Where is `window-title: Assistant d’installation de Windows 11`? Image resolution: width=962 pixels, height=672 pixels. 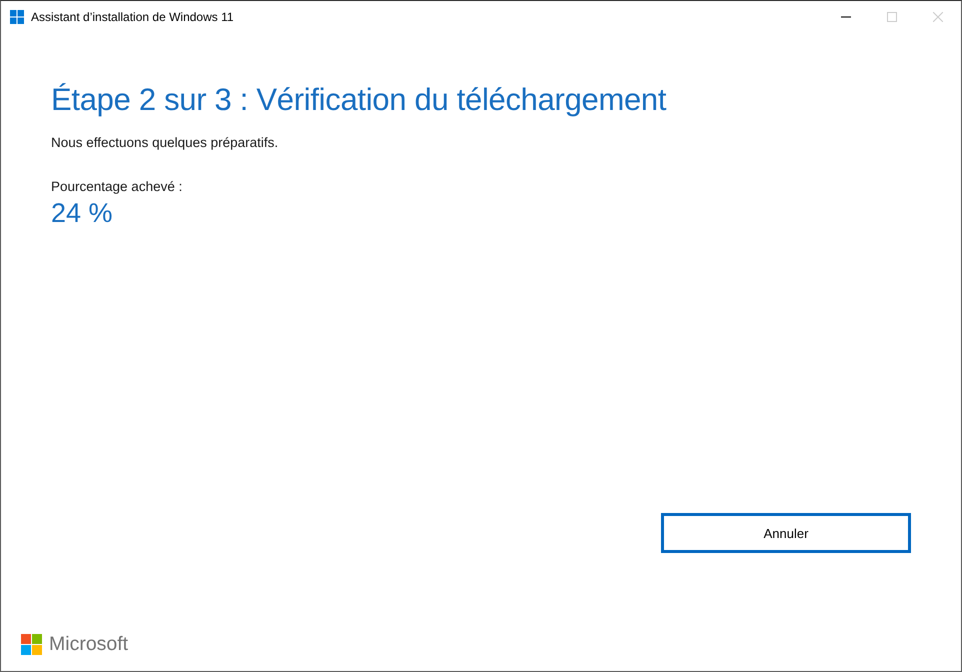 window-title: Assistant d’installation de Windows 11 is located at coordinates (133, 17).